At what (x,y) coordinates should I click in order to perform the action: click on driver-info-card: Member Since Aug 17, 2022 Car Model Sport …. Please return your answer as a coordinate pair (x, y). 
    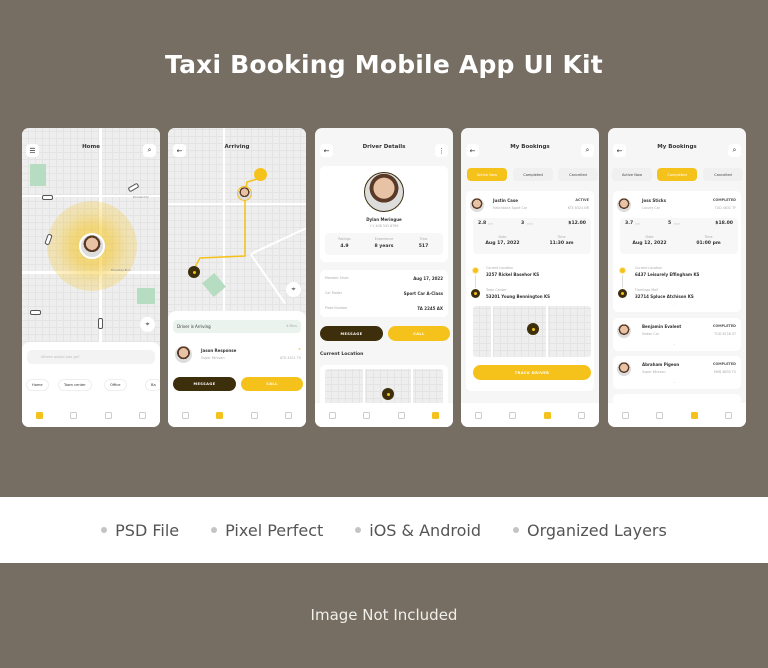
    Looking at the image, I should click on (384, 293).